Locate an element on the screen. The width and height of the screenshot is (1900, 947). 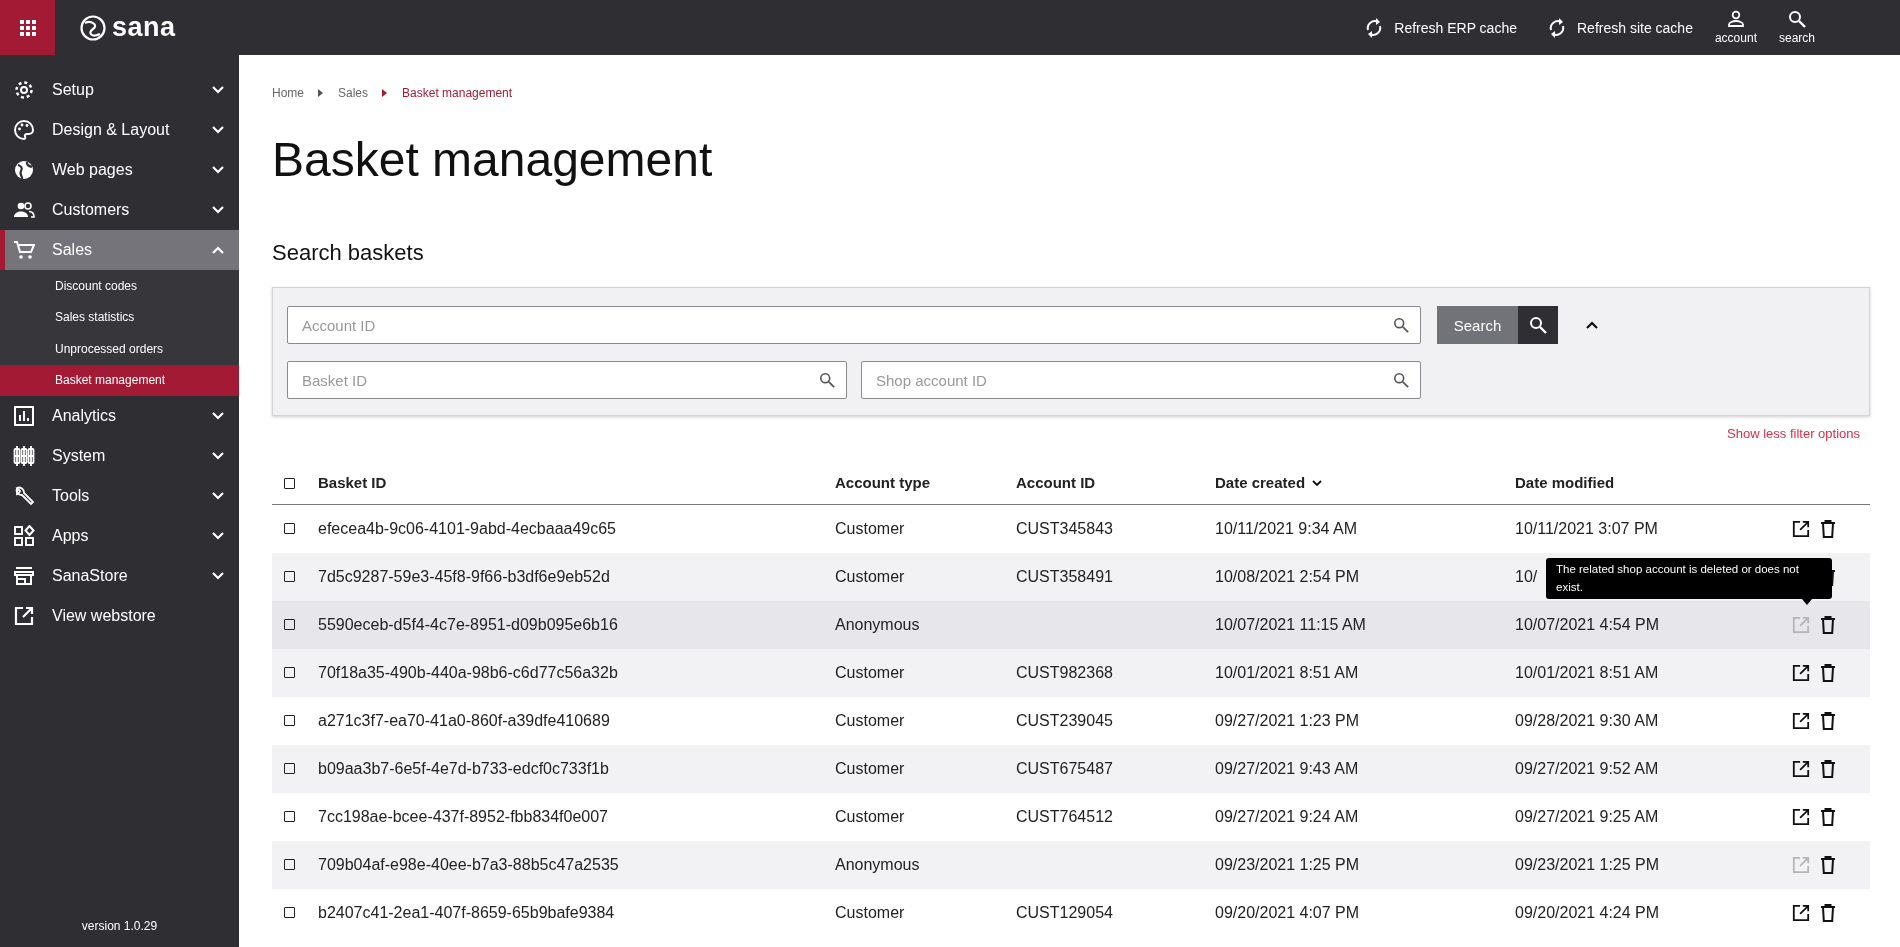
breadcrumb-link: Sales is located at coordinates (353, 93).